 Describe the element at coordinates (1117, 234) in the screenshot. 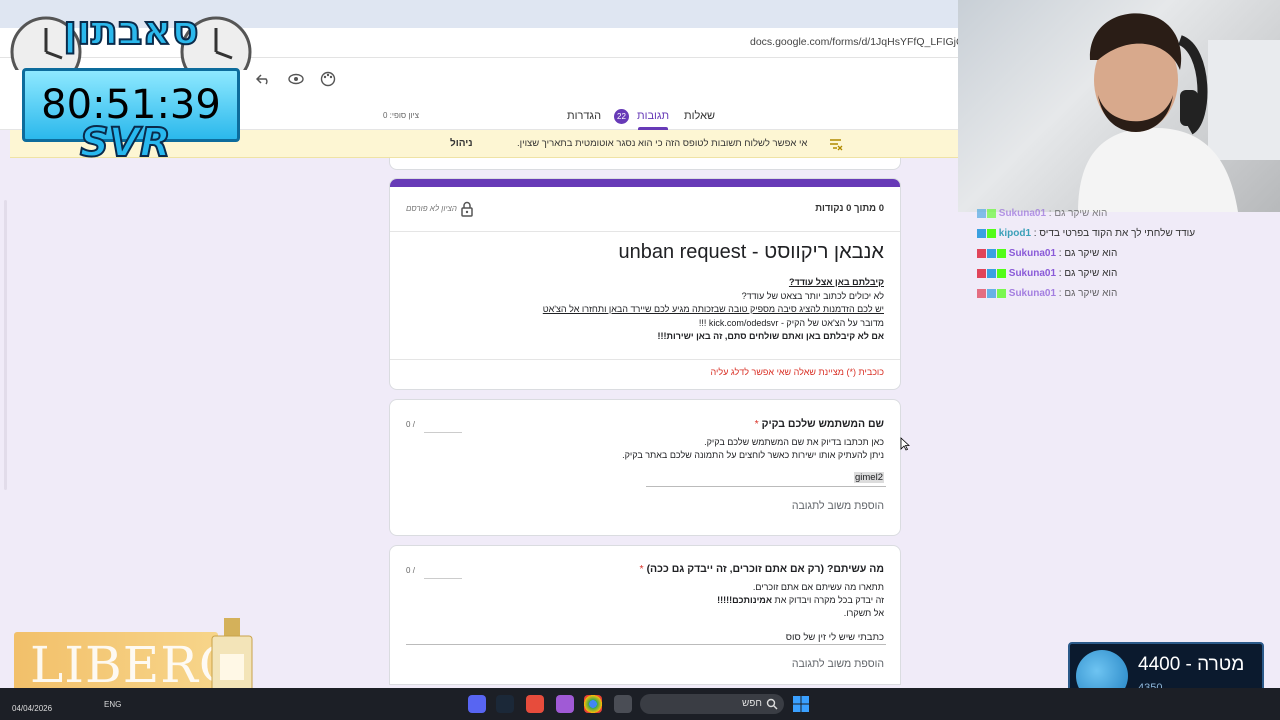

I see `chat-text: עודד שלחתי לך את הקוד בפרטי בדיס` at that location.